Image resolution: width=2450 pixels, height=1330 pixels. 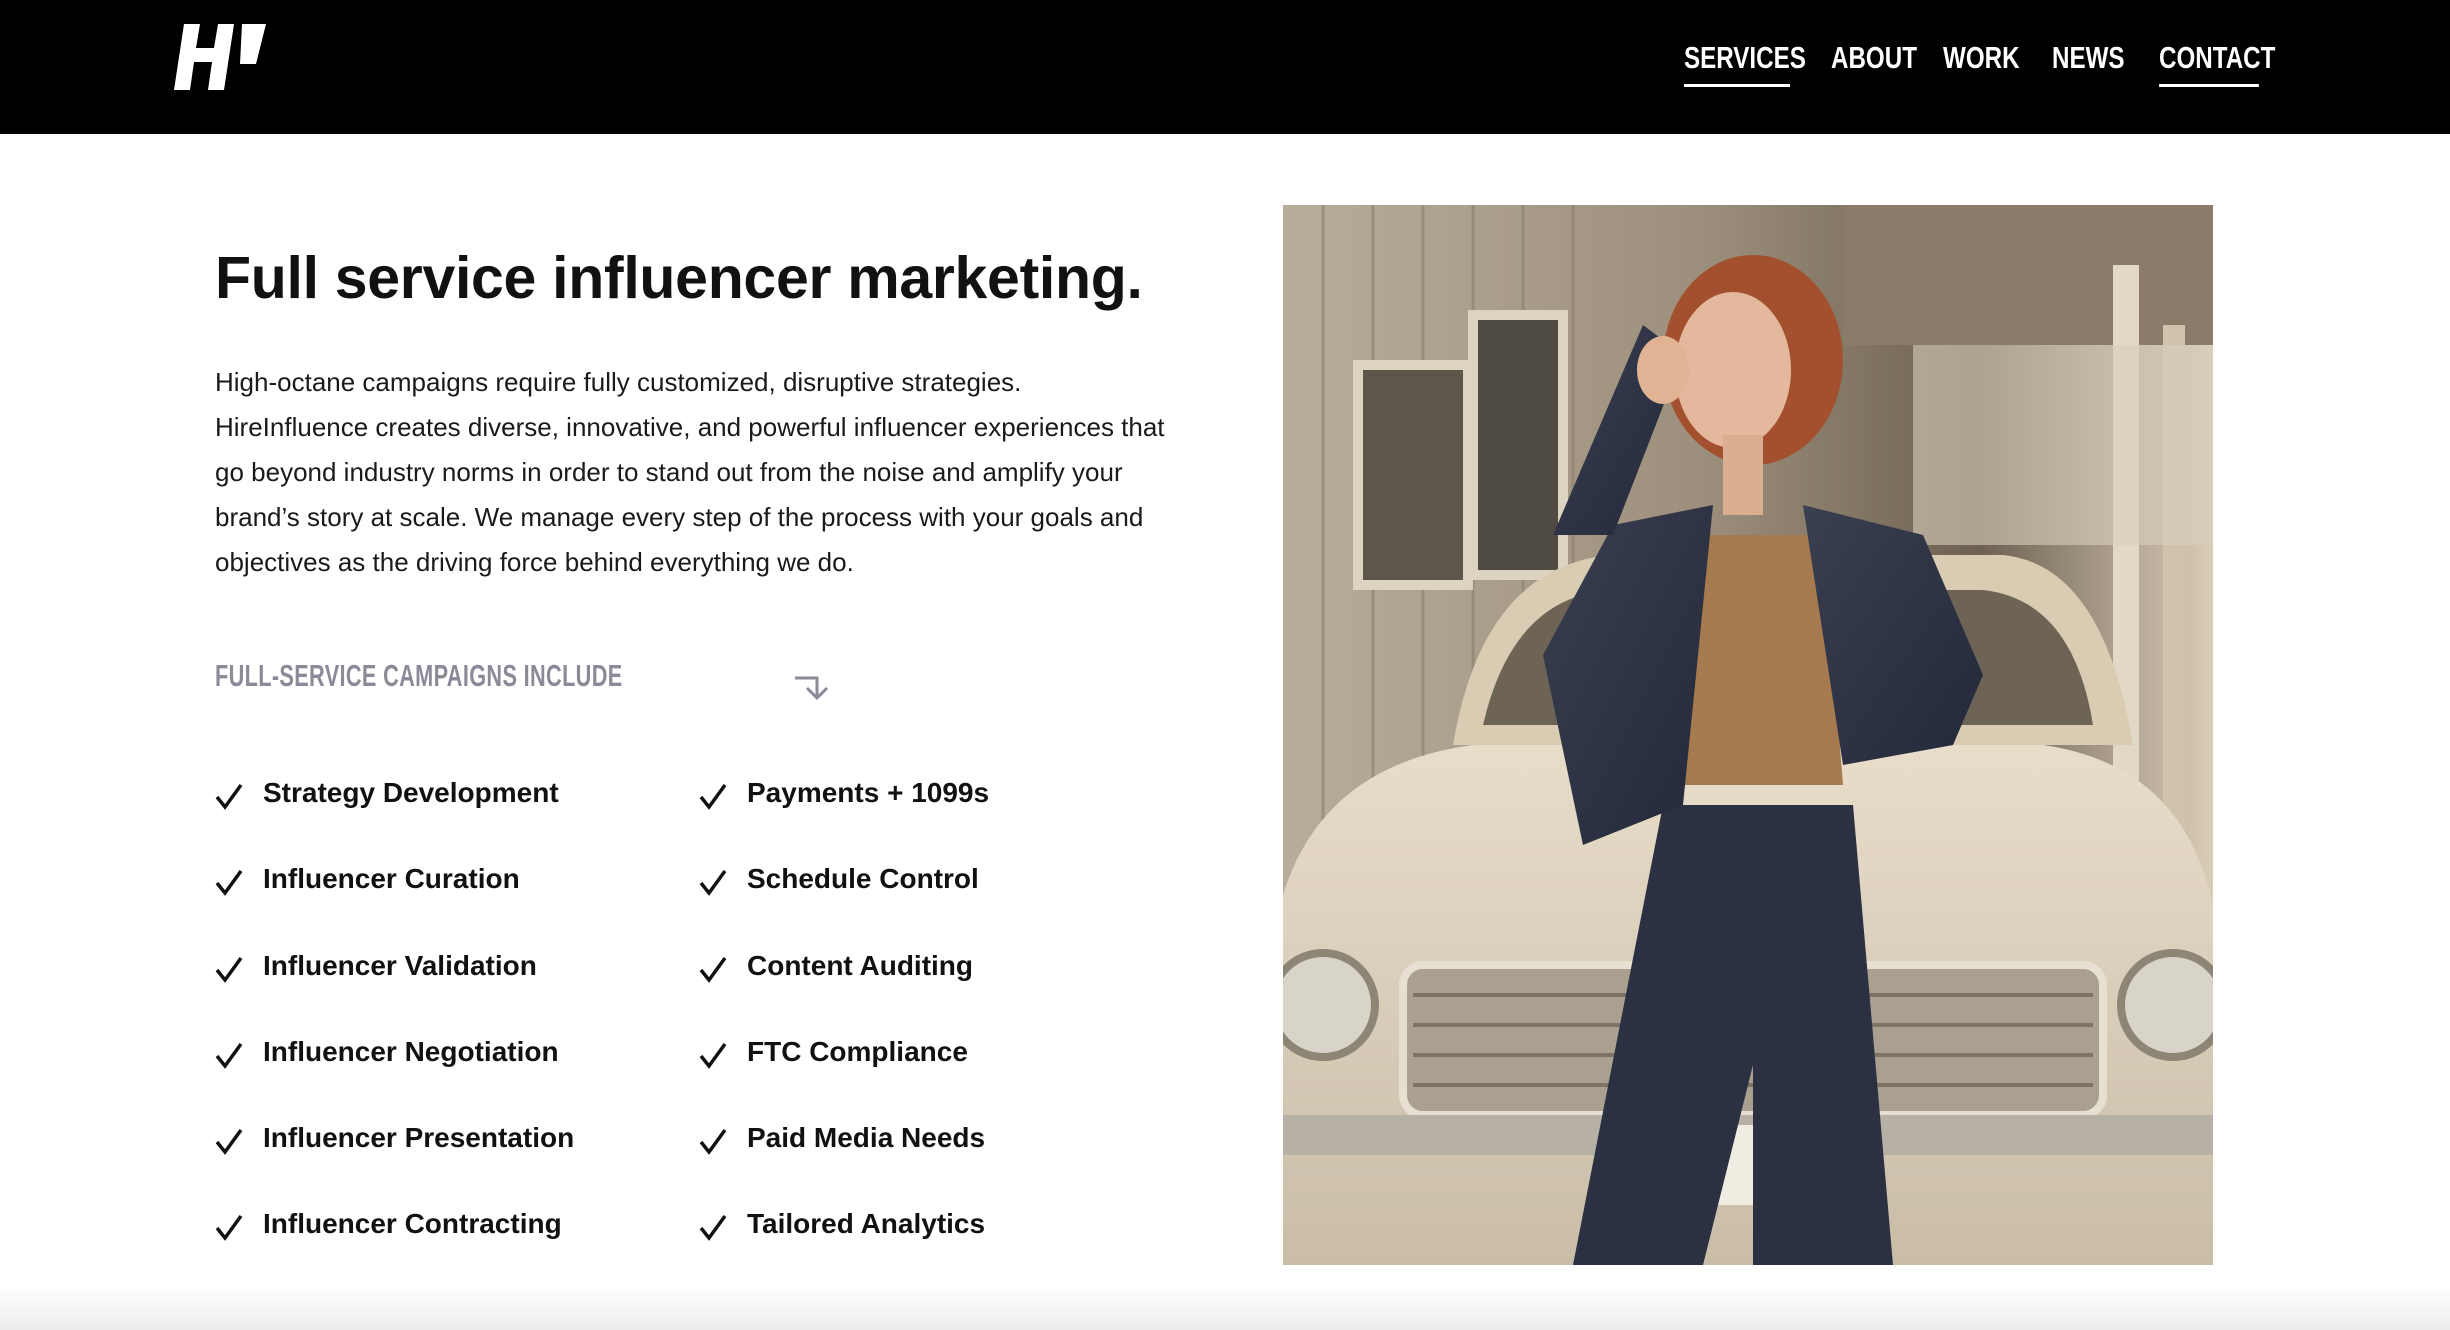 I want to click on feature-label: Influencer Validation, so click(x=400, y=965).